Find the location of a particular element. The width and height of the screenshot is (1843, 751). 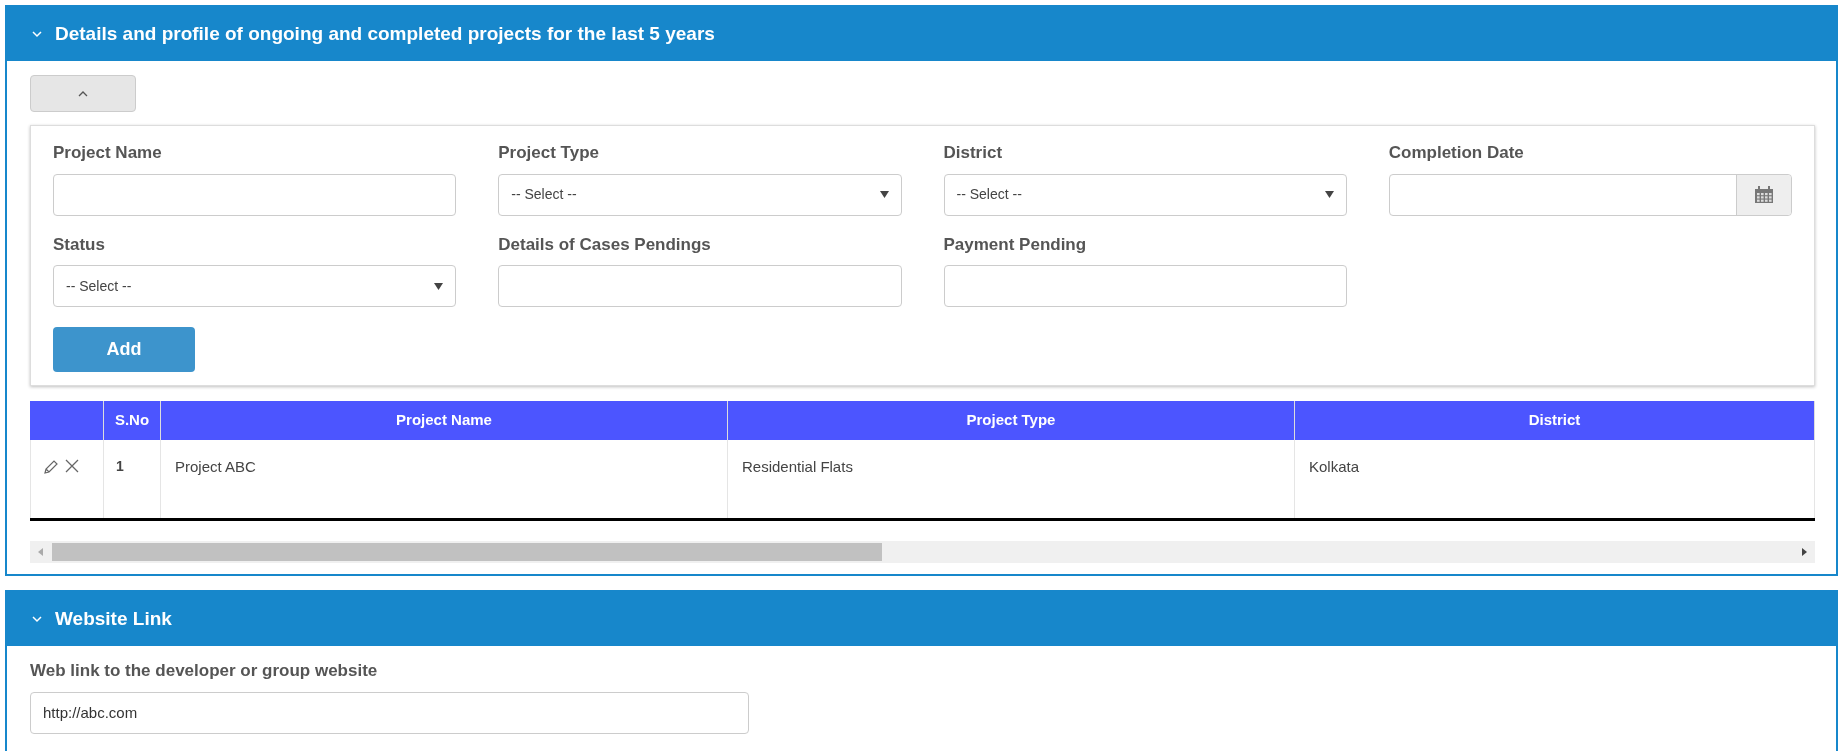

column-header: Project Name is located at coordinates (444, 420).